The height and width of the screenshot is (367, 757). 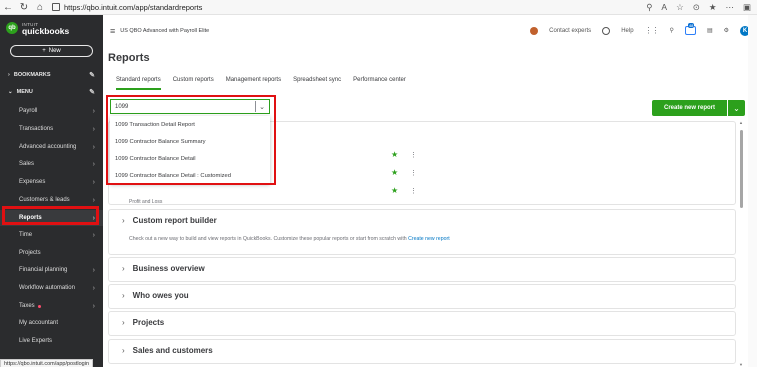 What do you see at coordinates (32, 182) in the screenshot?
I see `sidebar-item-label: Expenses` at bounding box center [32, 182].